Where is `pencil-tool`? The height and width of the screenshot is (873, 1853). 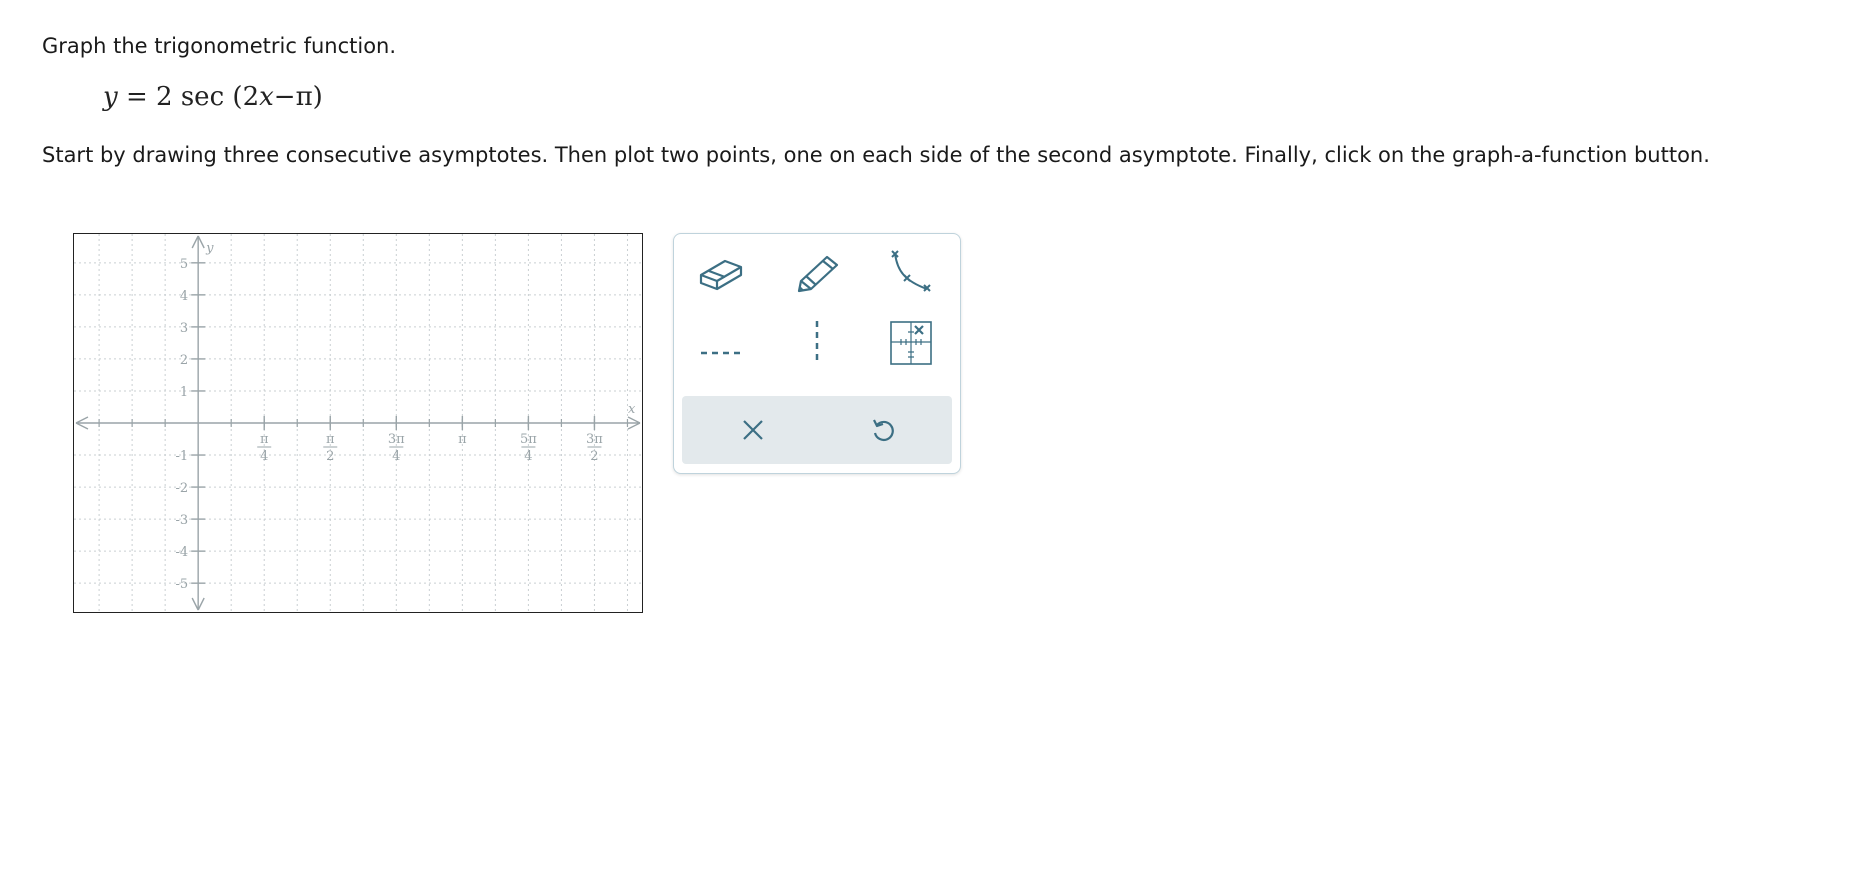 pencil-tool is located at coordinates (817, 273).